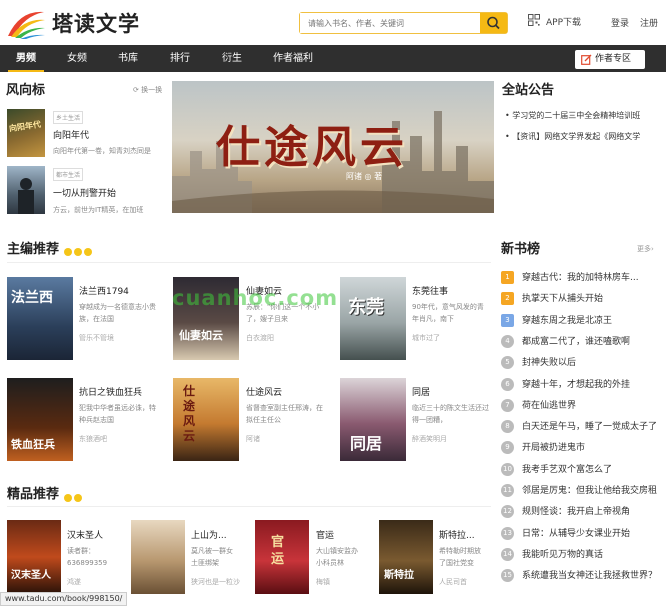 The image size is (666, 606). Describe the element at coordinates (581, 512) in the screenshot. I see `rank-item: 12 规则怪谈：我开启上帝视角` at that location.